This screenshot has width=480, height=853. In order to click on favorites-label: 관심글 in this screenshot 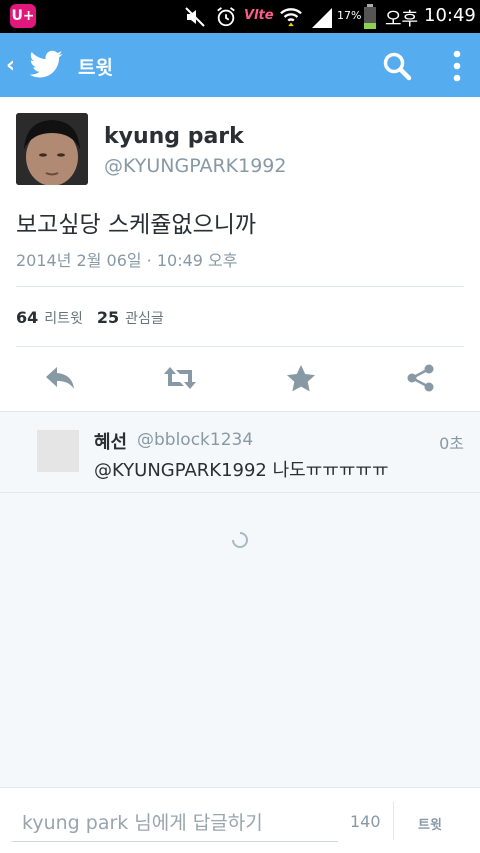, I will do `click(144, 319)`.